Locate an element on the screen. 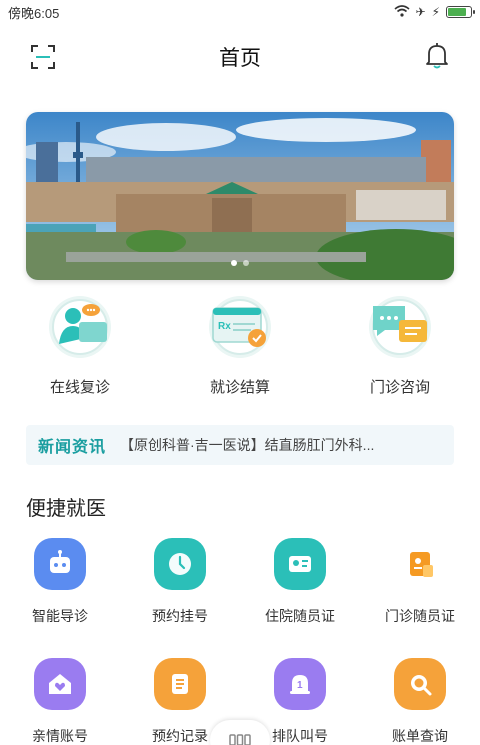  service-online-revisit: 在线复诊 is located at coordinates (80, 346).